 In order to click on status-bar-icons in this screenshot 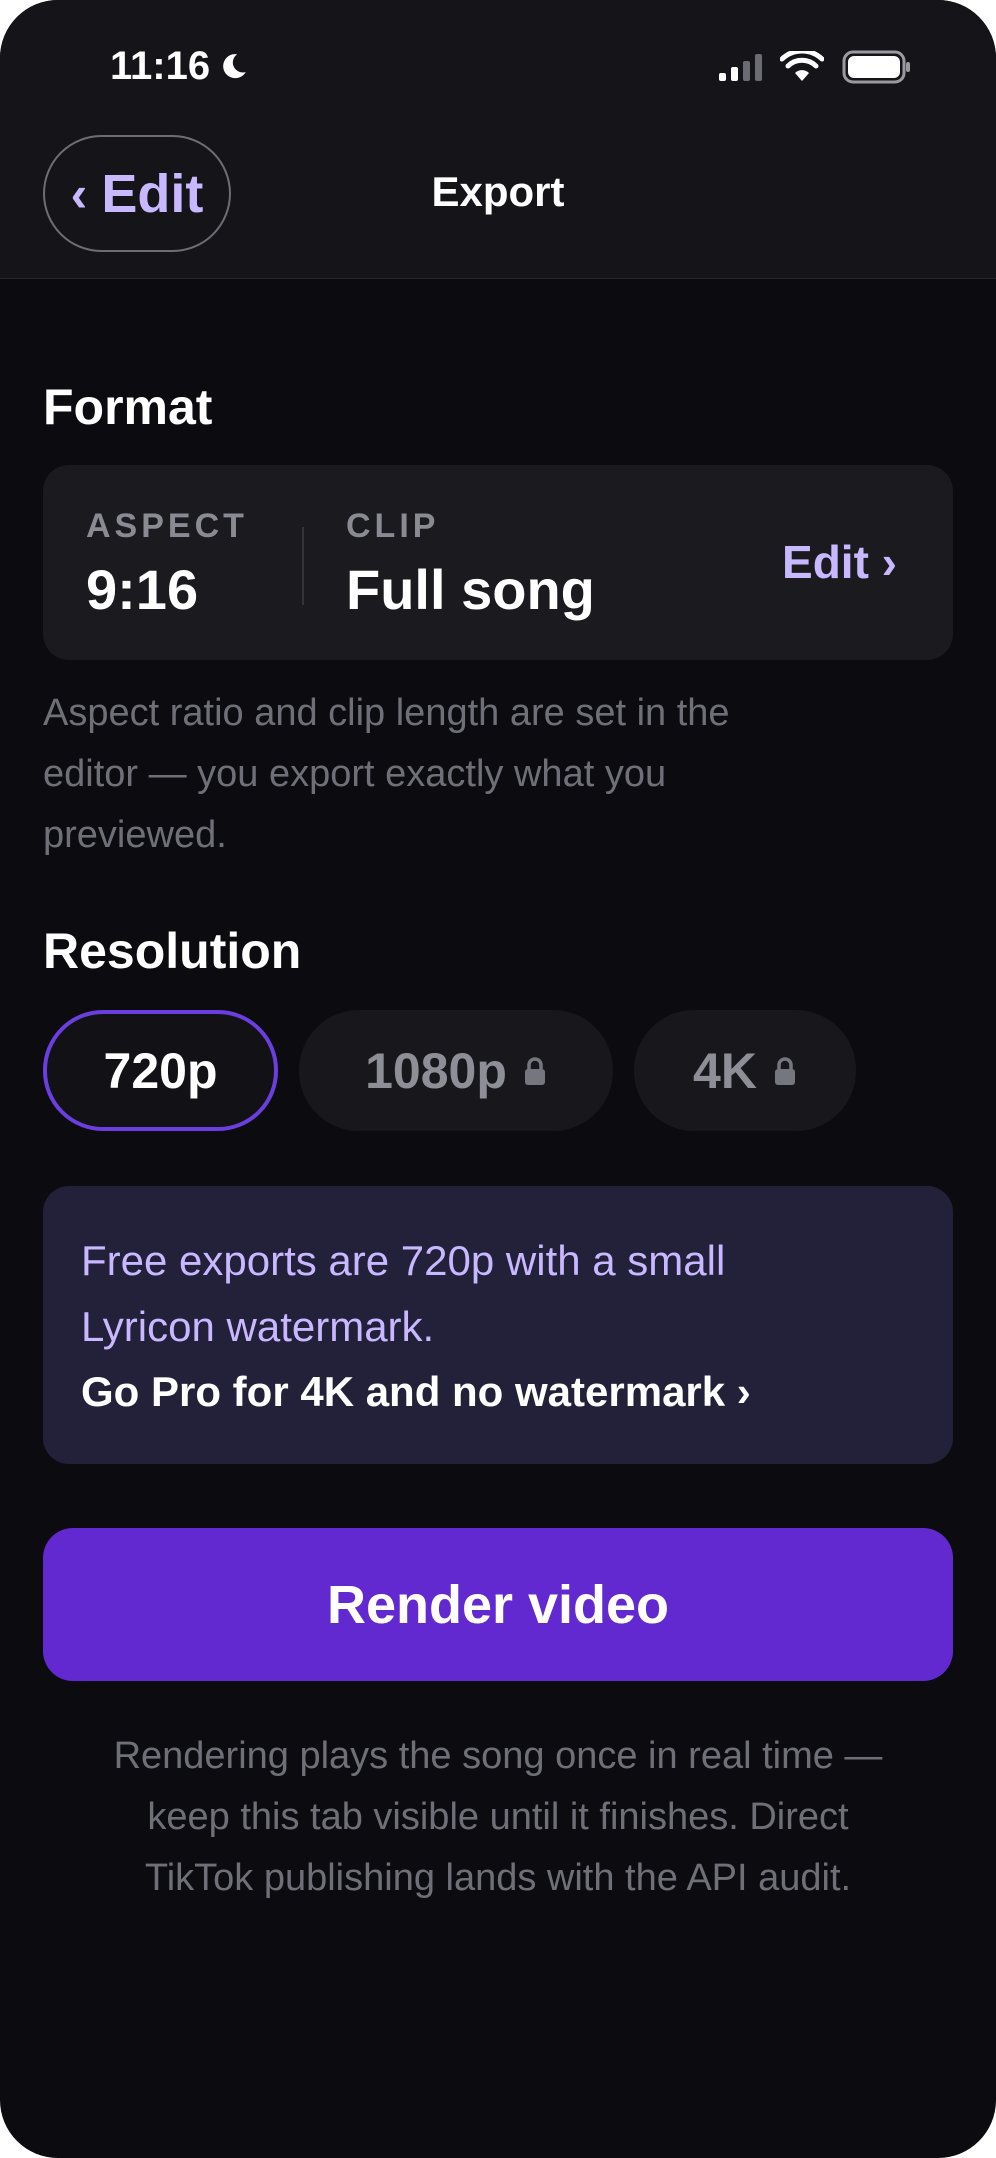, I will do `click(815, 67)`.